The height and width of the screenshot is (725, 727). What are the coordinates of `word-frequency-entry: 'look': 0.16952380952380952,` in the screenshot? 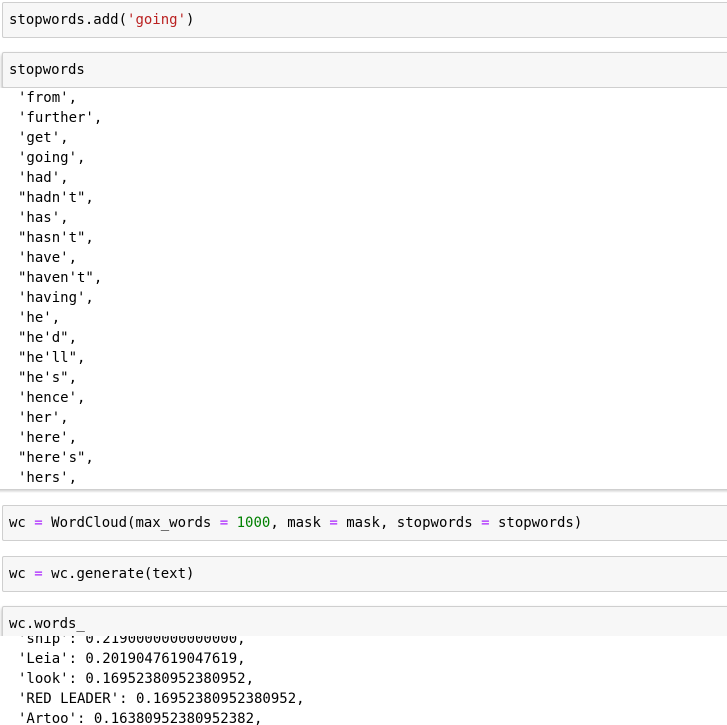 It's located at (136, 679).